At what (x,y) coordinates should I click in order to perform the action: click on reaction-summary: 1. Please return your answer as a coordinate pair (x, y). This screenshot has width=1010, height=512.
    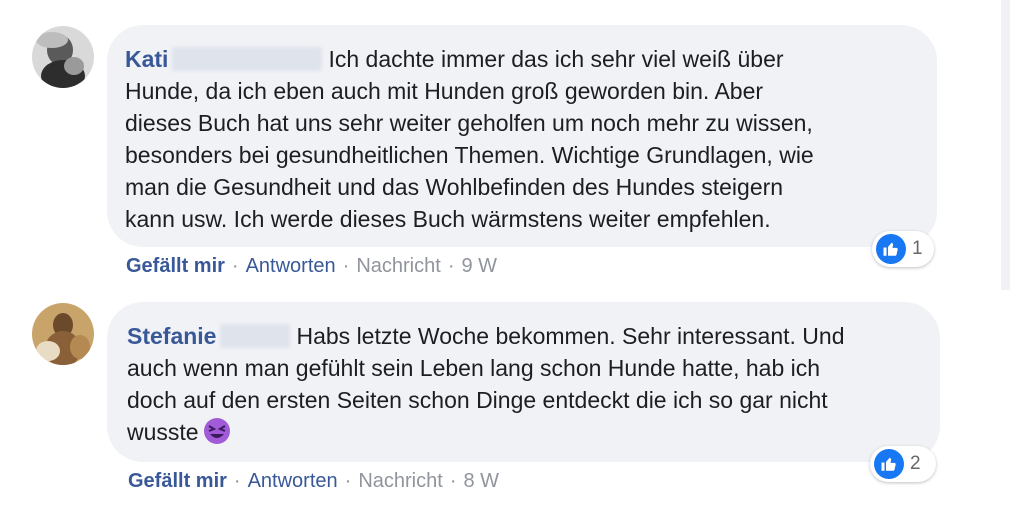
    Looking at the image, I should click on (903, 249).